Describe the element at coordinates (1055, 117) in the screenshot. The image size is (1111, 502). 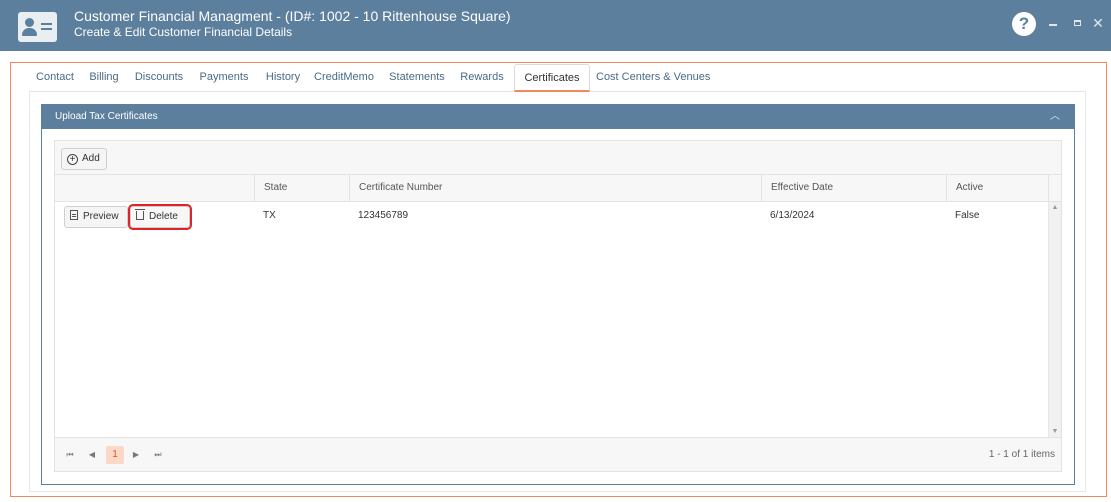
I see `chevron-up-icon: ︿` at that location.